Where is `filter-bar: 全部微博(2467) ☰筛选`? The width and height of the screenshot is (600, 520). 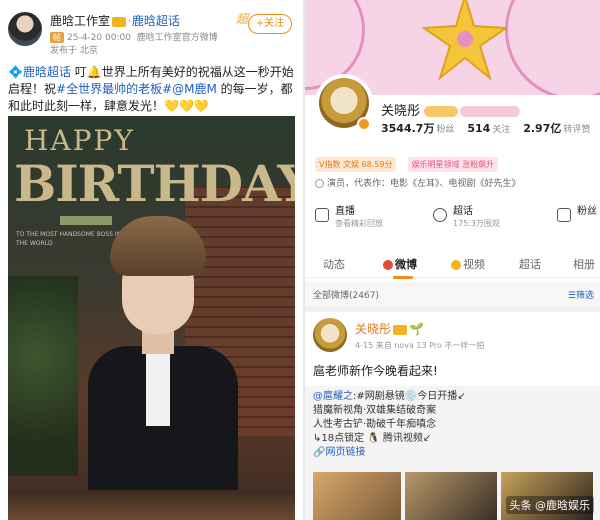 filter-bar: 全部微博(2467) ☰筛选 is located at coordinates (452, 294).